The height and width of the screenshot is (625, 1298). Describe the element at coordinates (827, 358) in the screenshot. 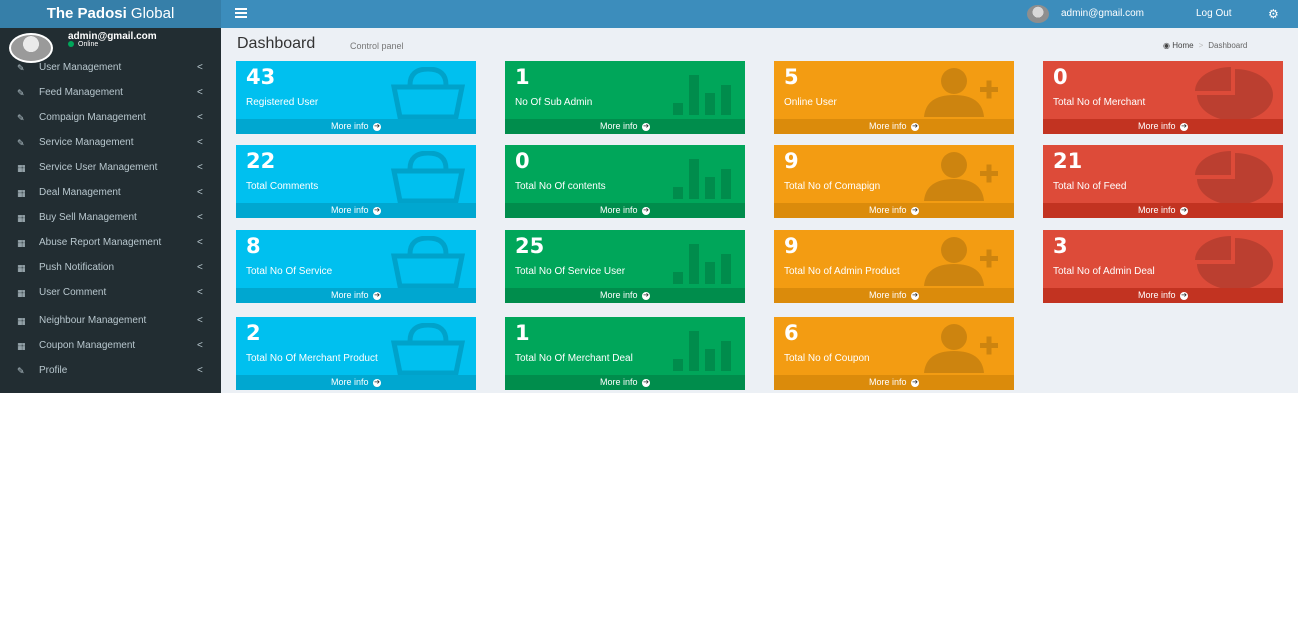

I see `stat-label: Total No of Coupon` at that location.